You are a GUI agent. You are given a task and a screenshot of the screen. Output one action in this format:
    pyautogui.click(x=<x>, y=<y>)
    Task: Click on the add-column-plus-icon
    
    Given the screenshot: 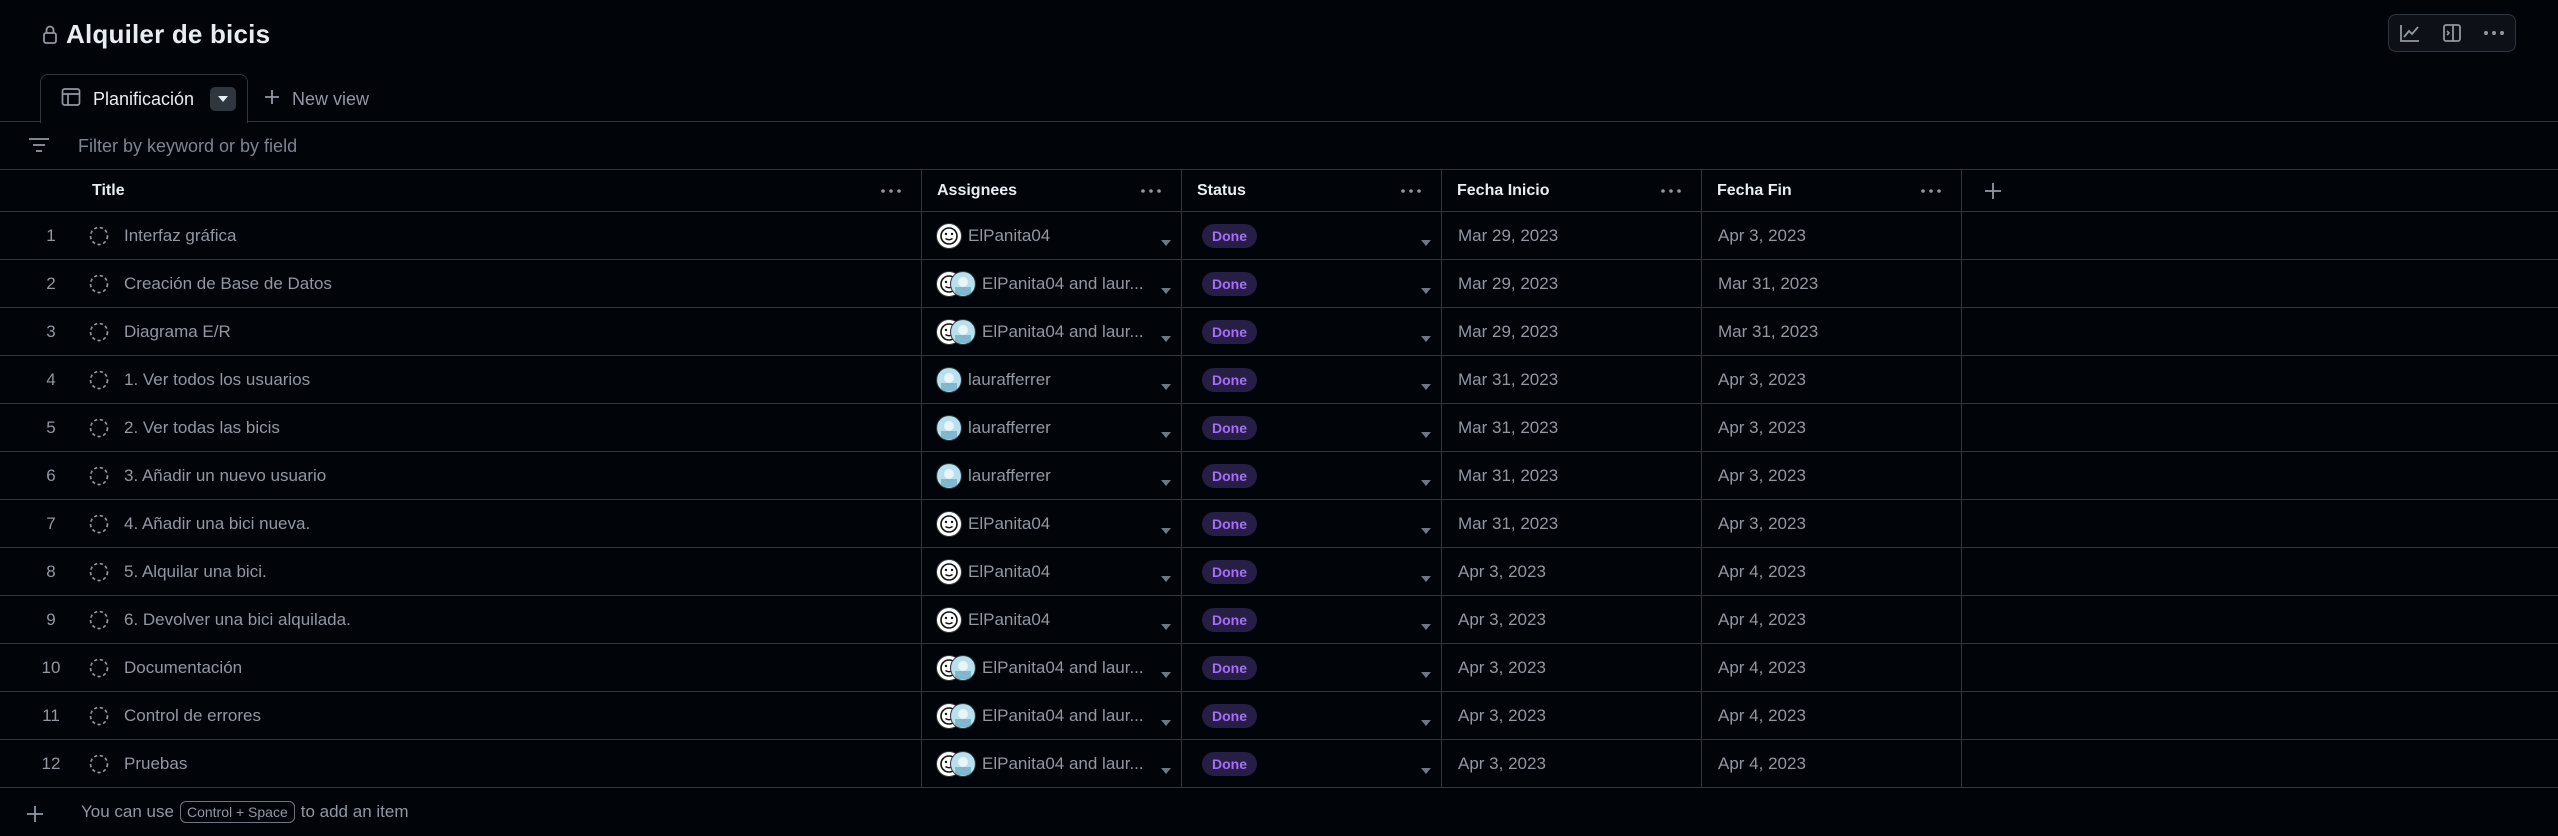 What is the action you would take?
    pyautogui.click(x=1993, y=191)
    